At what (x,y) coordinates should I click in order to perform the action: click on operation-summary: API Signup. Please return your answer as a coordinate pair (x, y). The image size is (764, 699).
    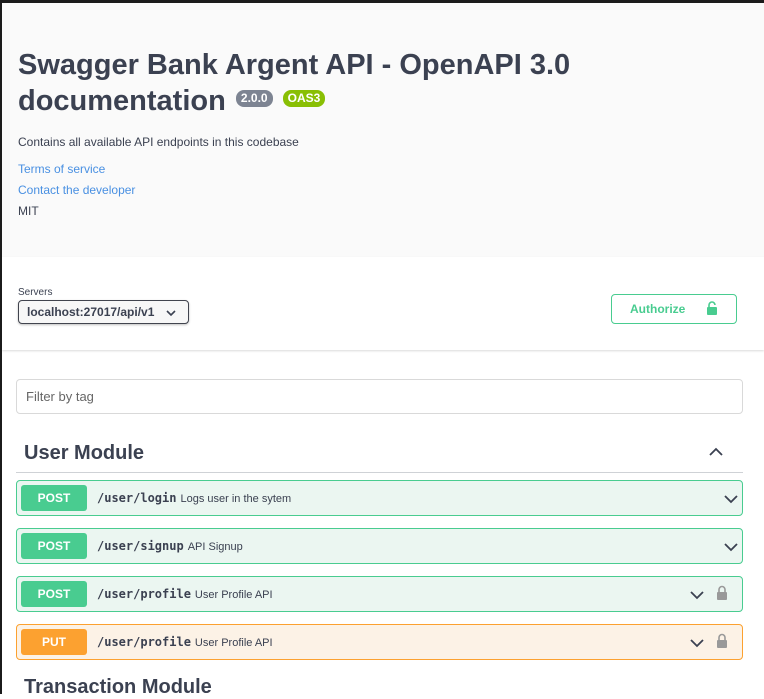
    Looking at the image, I should click on (215, 547).